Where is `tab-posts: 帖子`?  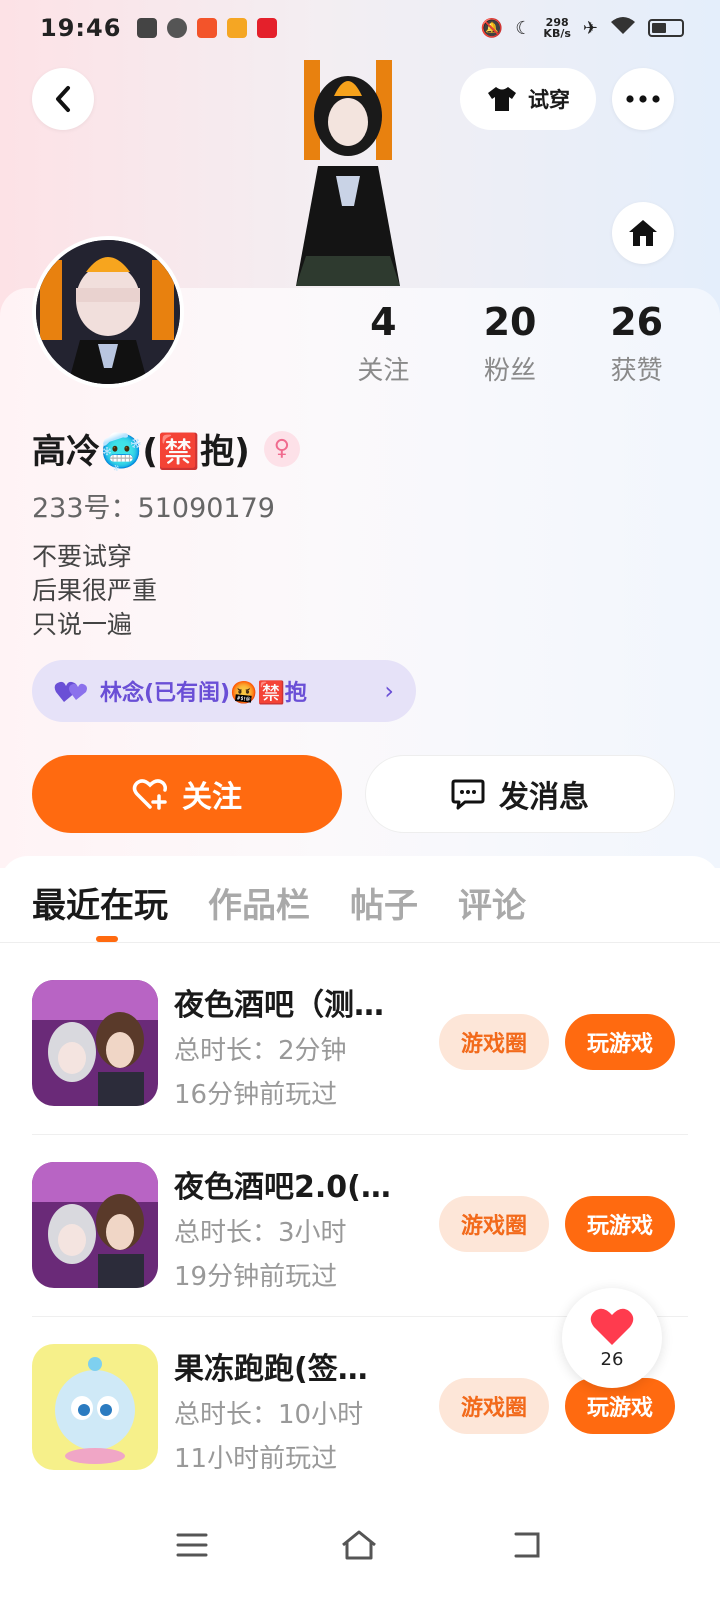
tab-posts: 帖子 is located at coordinates (384, 902).